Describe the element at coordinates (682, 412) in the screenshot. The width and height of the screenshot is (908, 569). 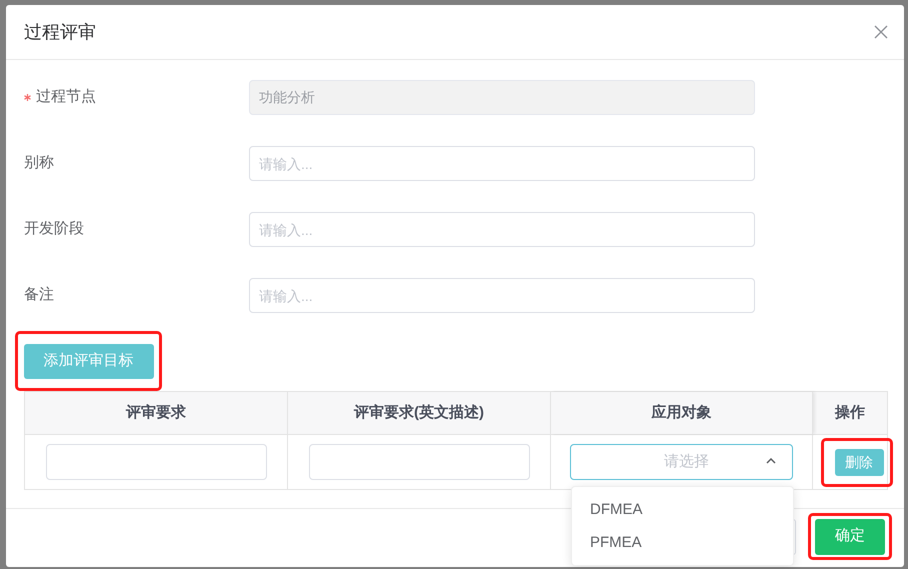
I see `column-header: 应用对象` at that location.